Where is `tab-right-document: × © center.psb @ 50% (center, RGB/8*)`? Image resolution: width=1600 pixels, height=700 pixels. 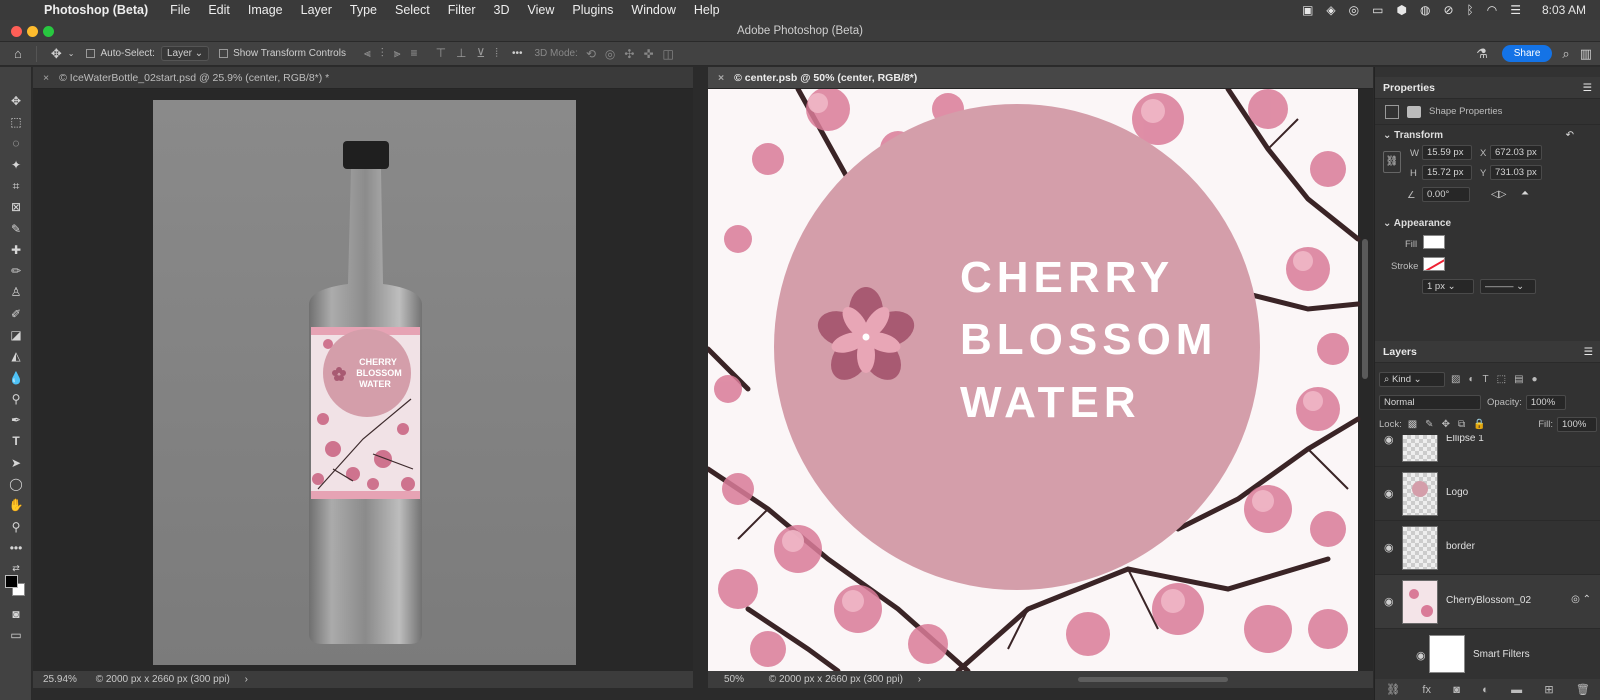
tab-right-document: × © center.psb @ 50% (center, RGB/8*) is located at coordinates (1040, 78).